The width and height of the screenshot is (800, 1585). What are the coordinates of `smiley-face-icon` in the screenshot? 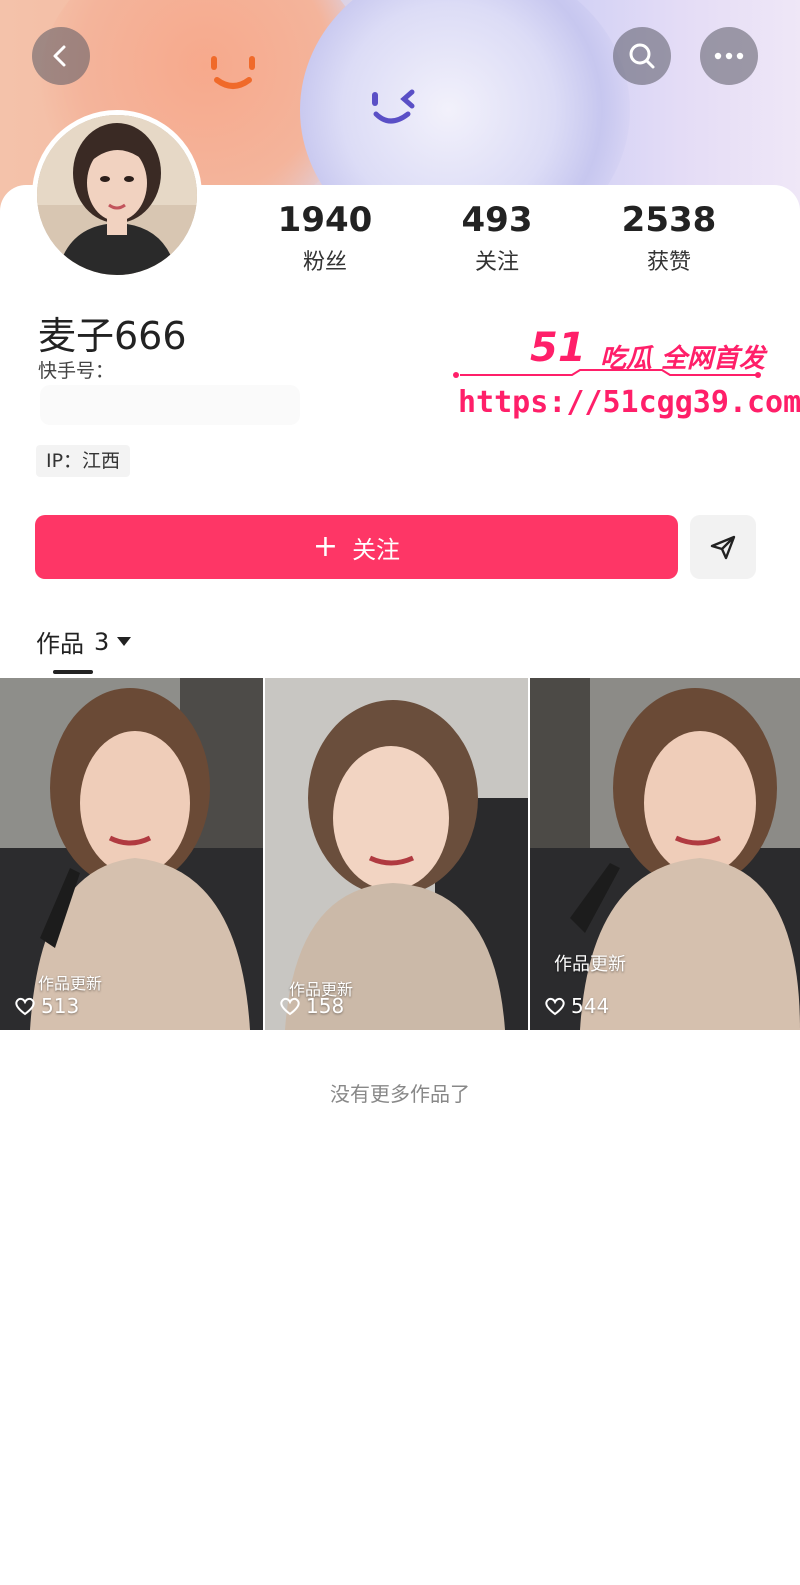 It's located at (233, 72).